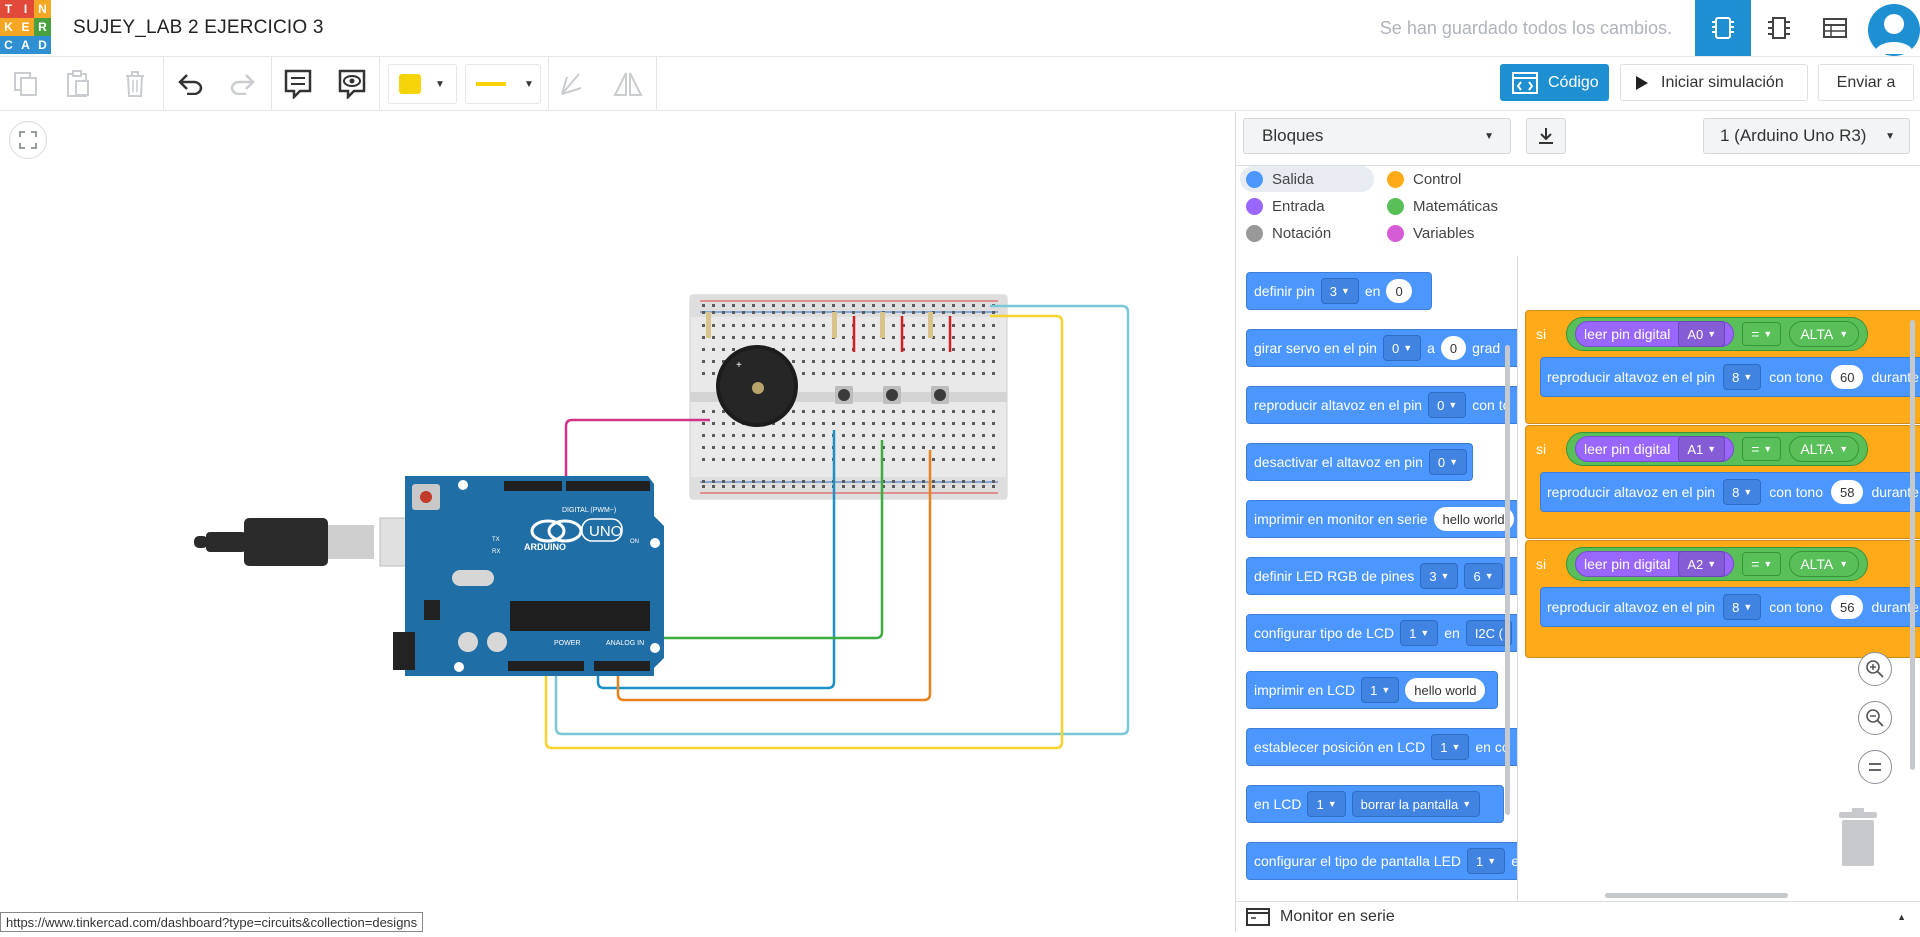  Describe the element at coordinates (1866, 82) in the screenshot. I see `send-to-button: Enviar a` at that location.